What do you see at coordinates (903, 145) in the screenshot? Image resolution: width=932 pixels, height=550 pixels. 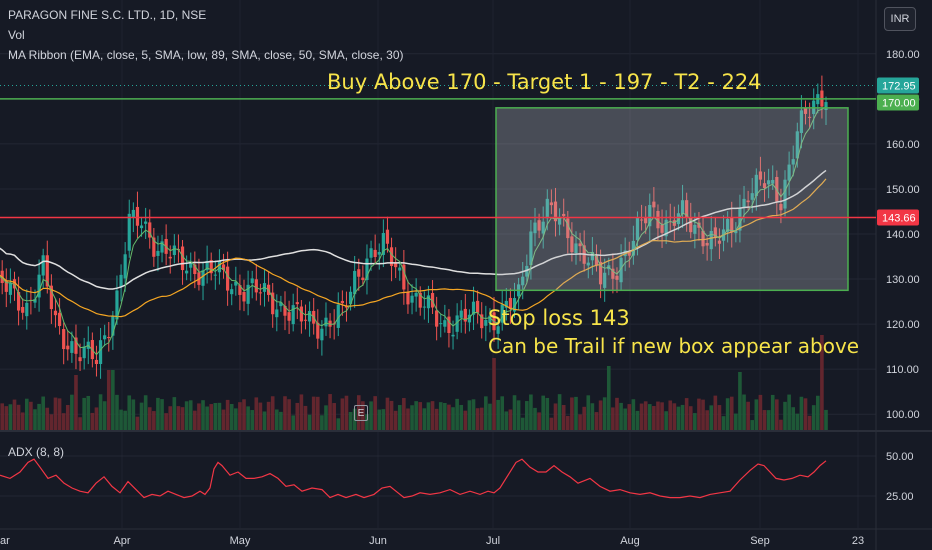 I see `price-tick-label: 160.00` at bounding box center [903, 145].